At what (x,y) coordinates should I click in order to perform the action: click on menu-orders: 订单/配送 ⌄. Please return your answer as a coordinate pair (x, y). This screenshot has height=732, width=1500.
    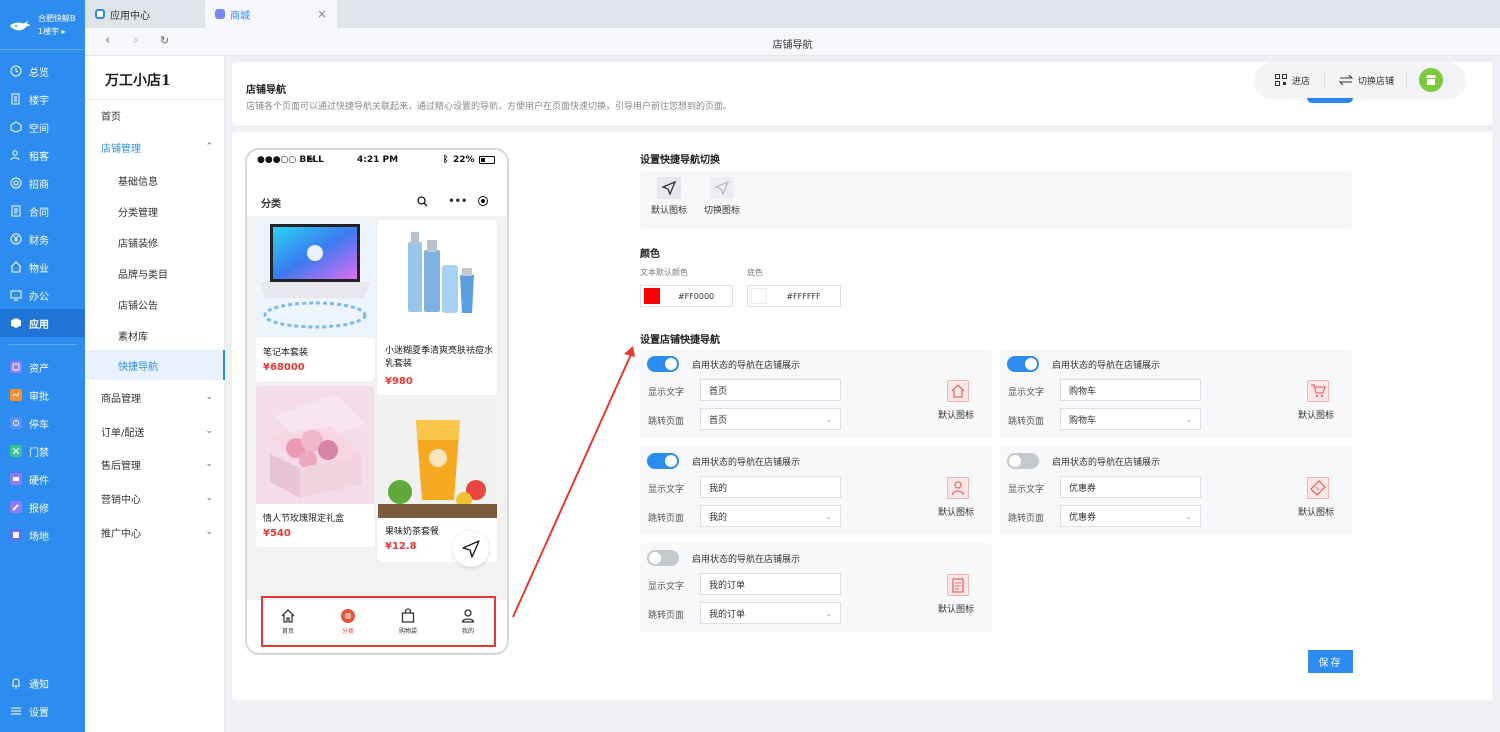
    Looking at the image, I should click on (155, 431).